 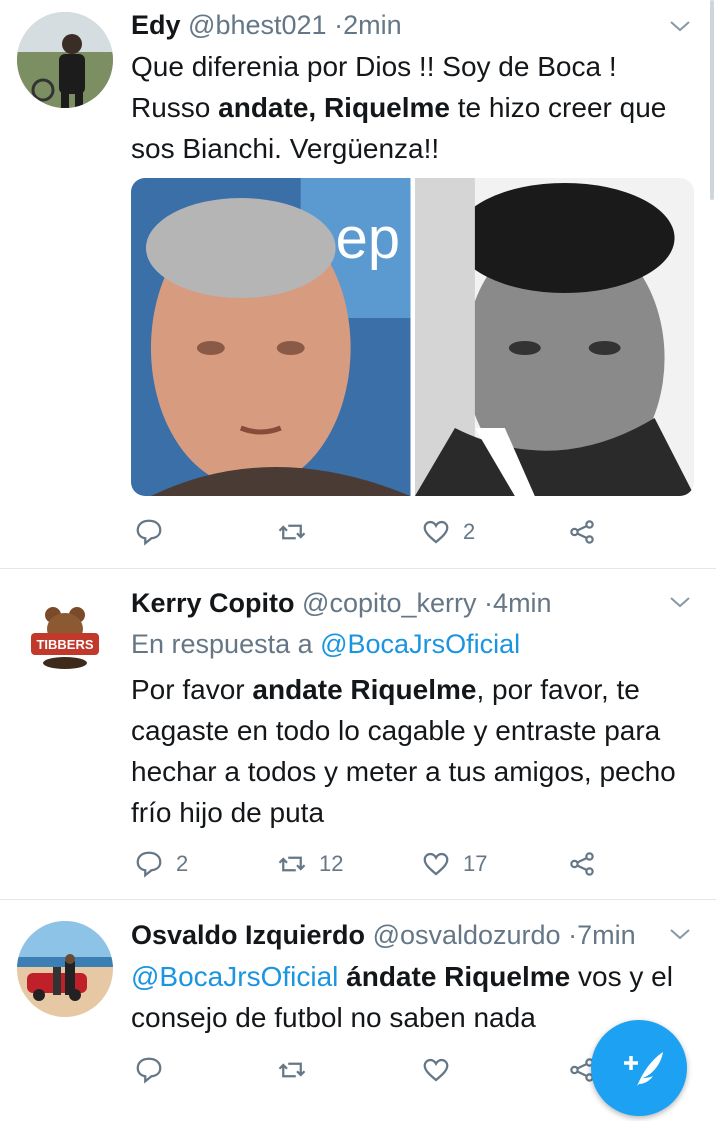 I want to click on avatar: TIBBERS, so click(x=65, y=637).